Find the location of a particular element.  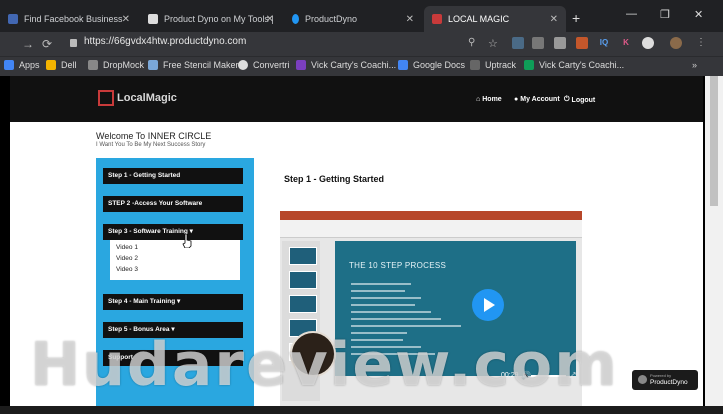

user-icon: ● is located at coordinates (516, 99).